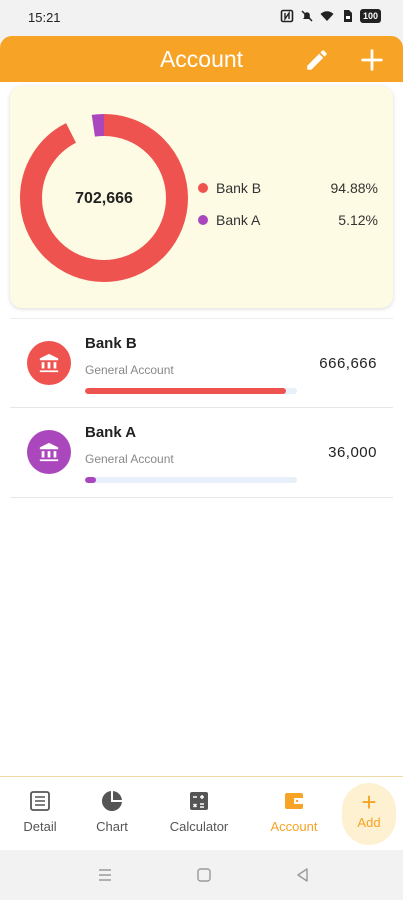 The height and width of the screenshot is (900, 403). What do you see at coordinates (111, 432) in the screenshot?
I see `account-name: Bank A` at bounding box center [111, 432].